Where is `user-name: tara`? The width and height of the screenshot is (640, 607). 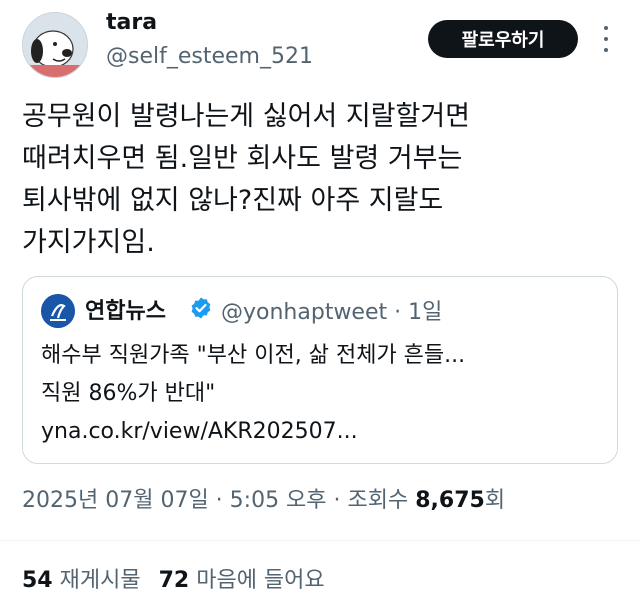
user-name: tara is located at coordinates (131, 22).